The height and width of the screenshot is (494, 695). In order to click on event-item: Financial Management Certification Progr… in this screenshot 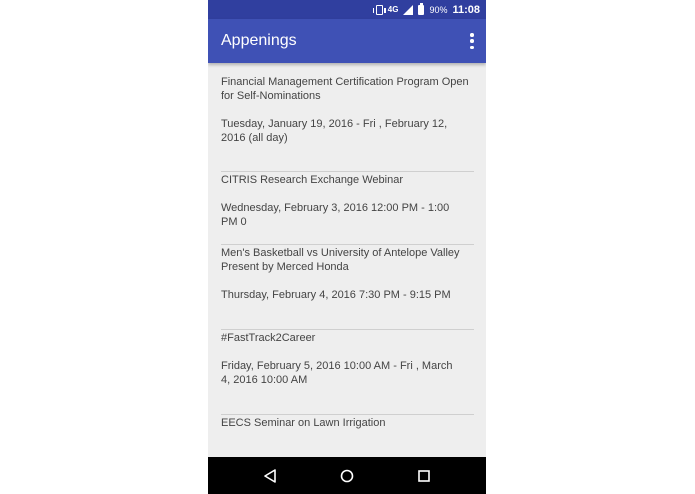, I will do `click(347, 110)`.